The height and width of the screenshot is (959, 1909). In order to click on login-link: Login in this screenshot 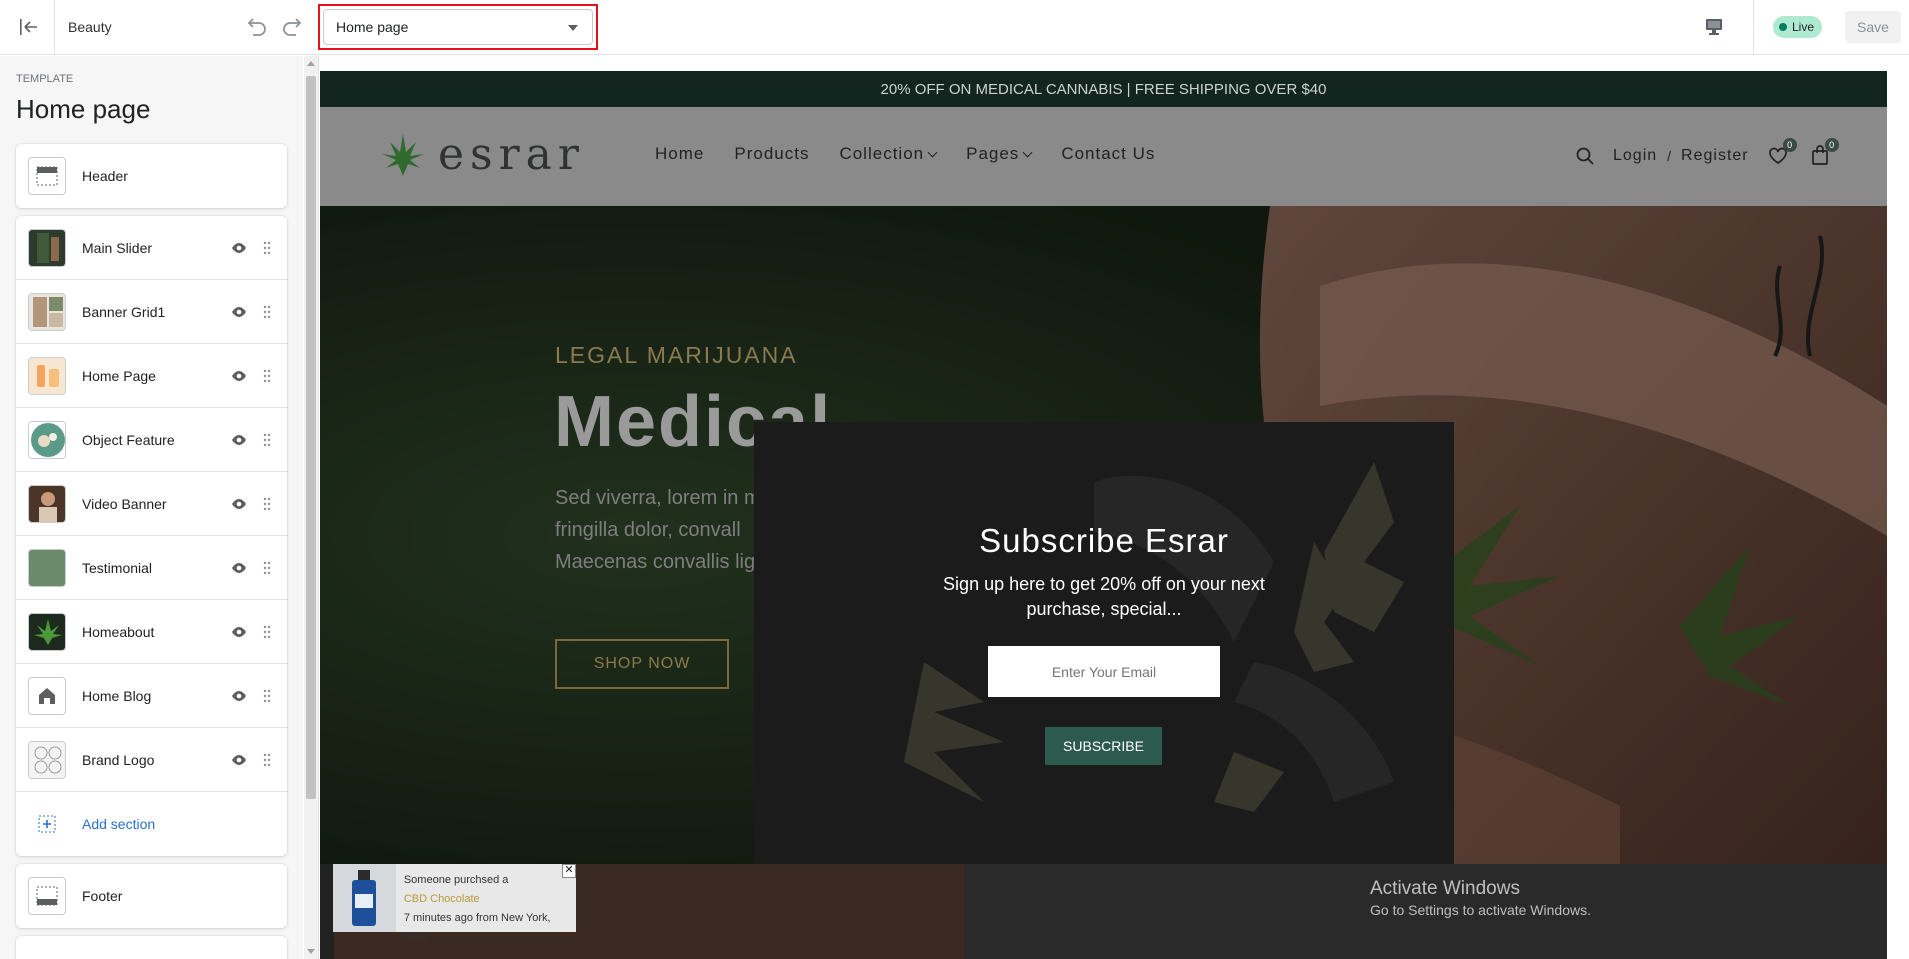, I will do `click(1635, 156)`.